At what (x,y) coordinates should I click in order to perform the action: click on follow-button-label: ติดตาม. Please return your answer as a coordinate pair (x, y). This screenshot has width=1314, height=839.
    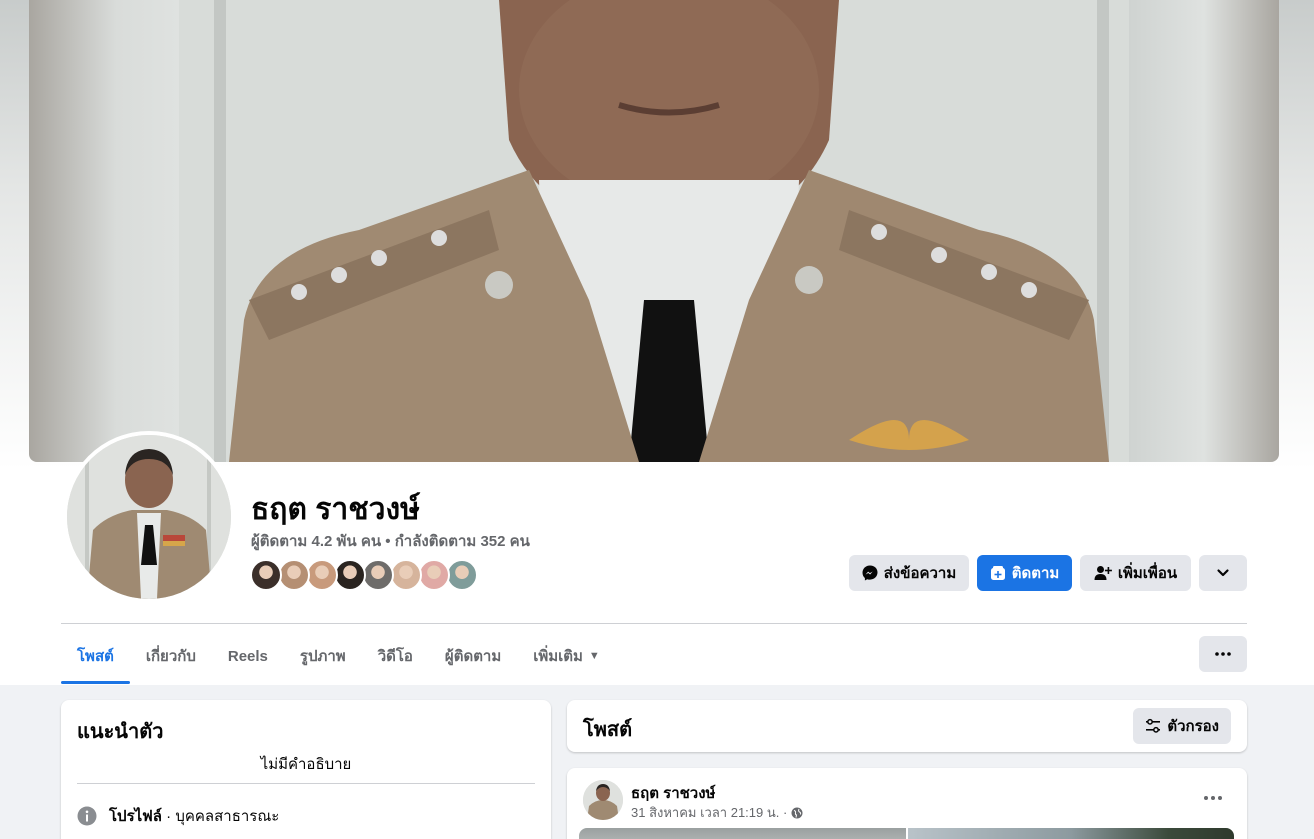
    Looking at the image, I should click on (1035, 573).